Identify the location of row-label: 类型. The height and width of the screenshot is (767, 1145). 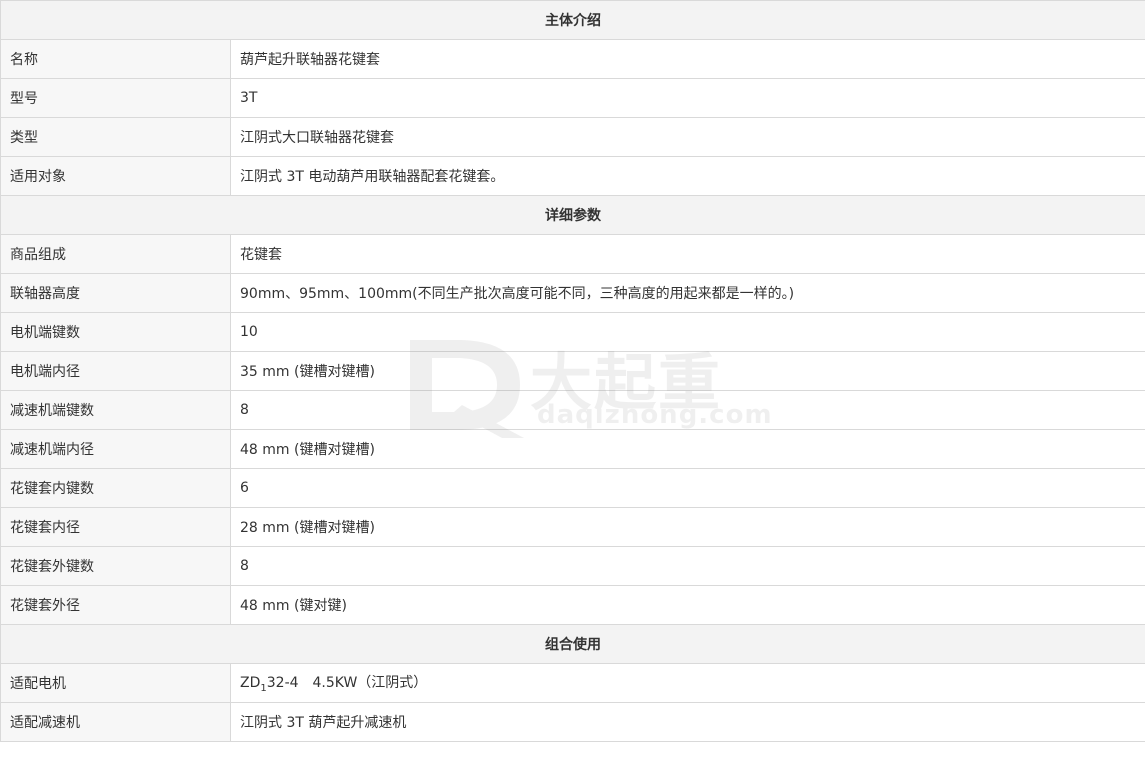
(115, 137).